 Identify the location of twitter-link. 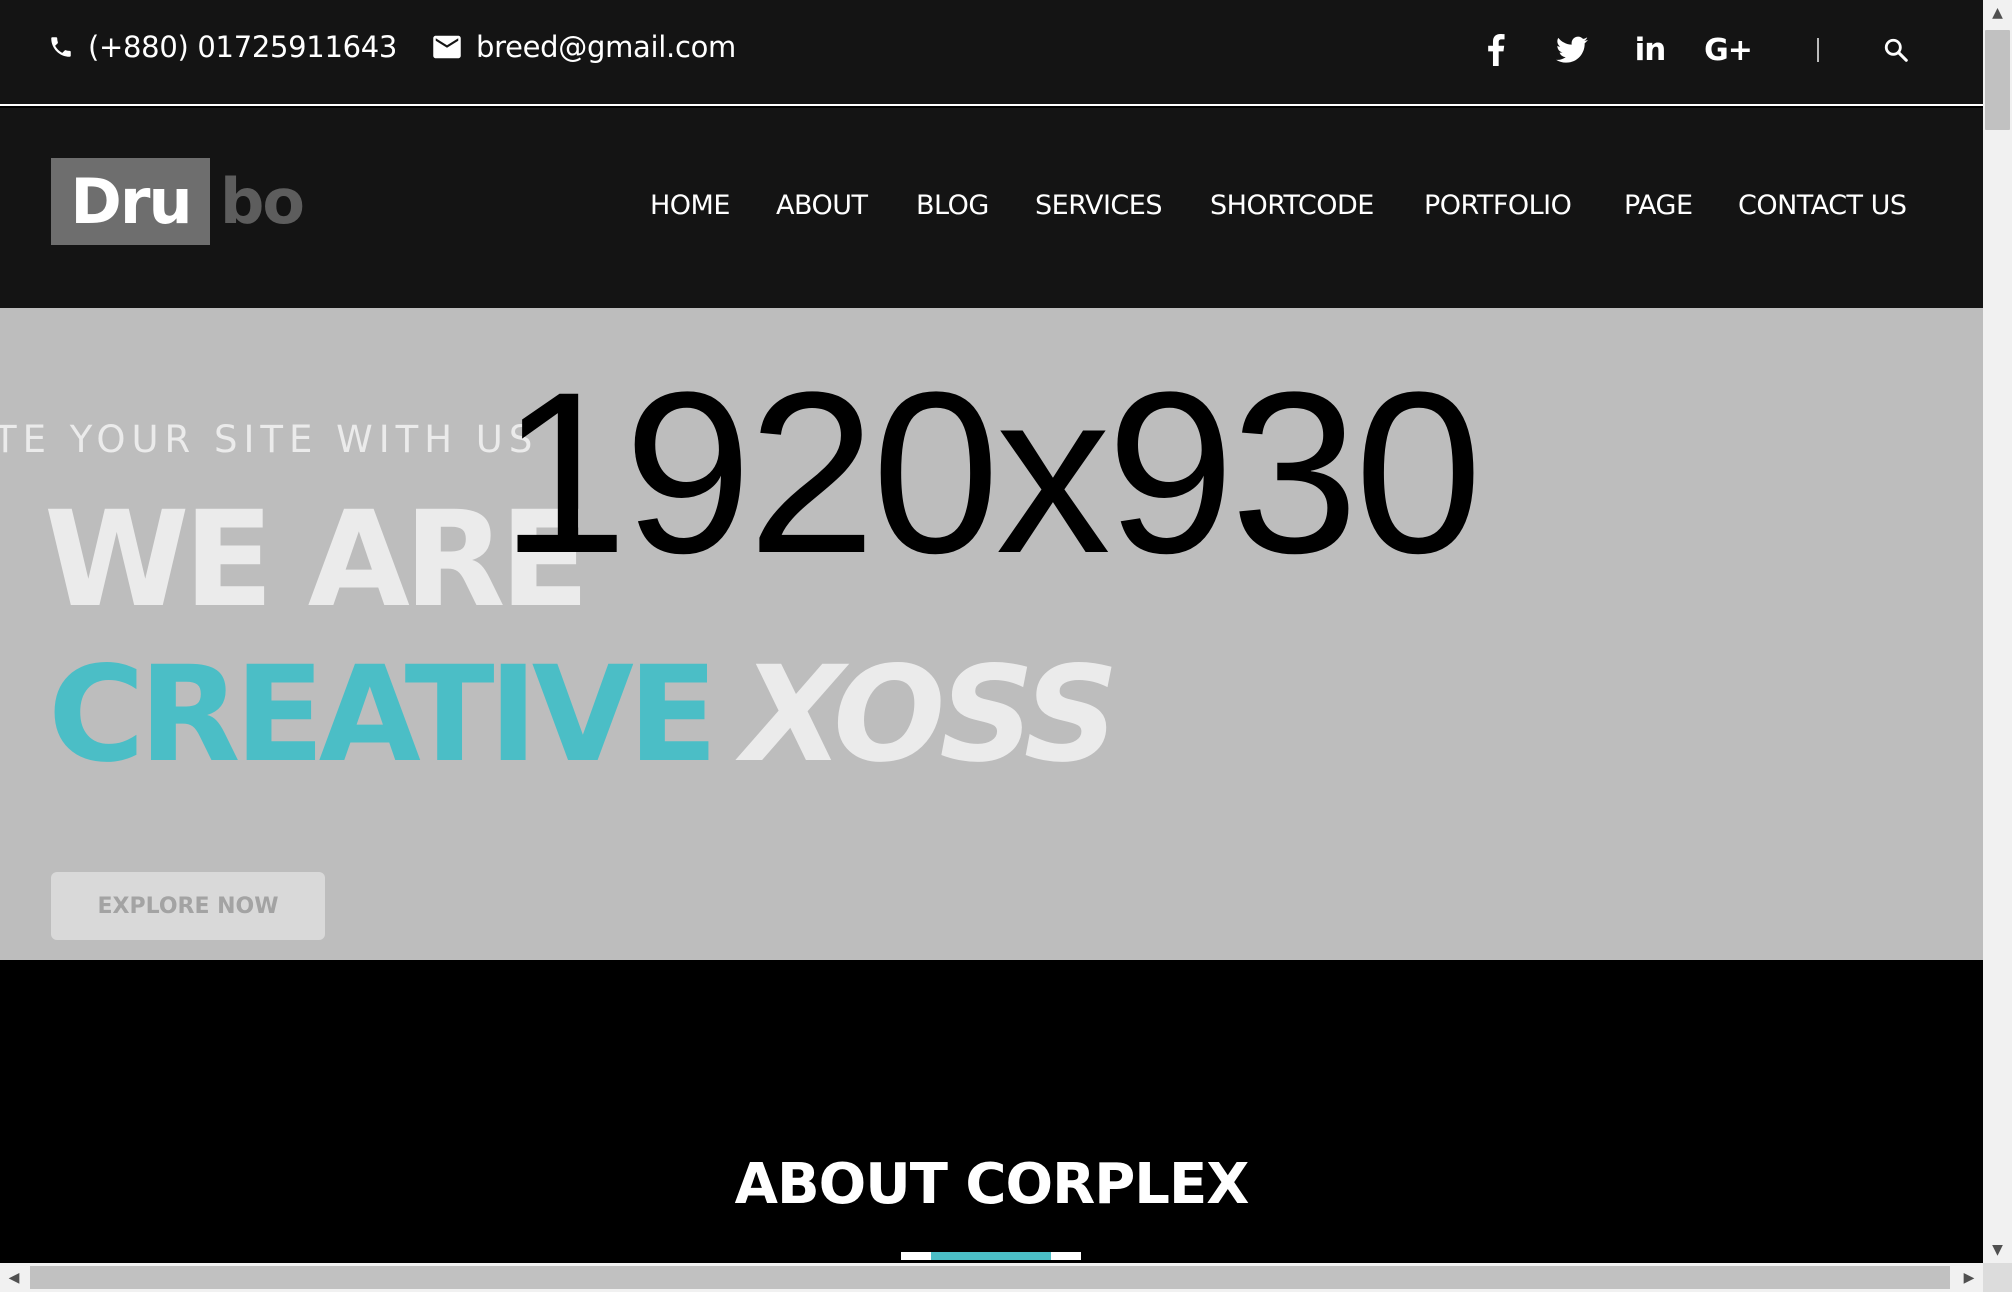
(1572, 50).